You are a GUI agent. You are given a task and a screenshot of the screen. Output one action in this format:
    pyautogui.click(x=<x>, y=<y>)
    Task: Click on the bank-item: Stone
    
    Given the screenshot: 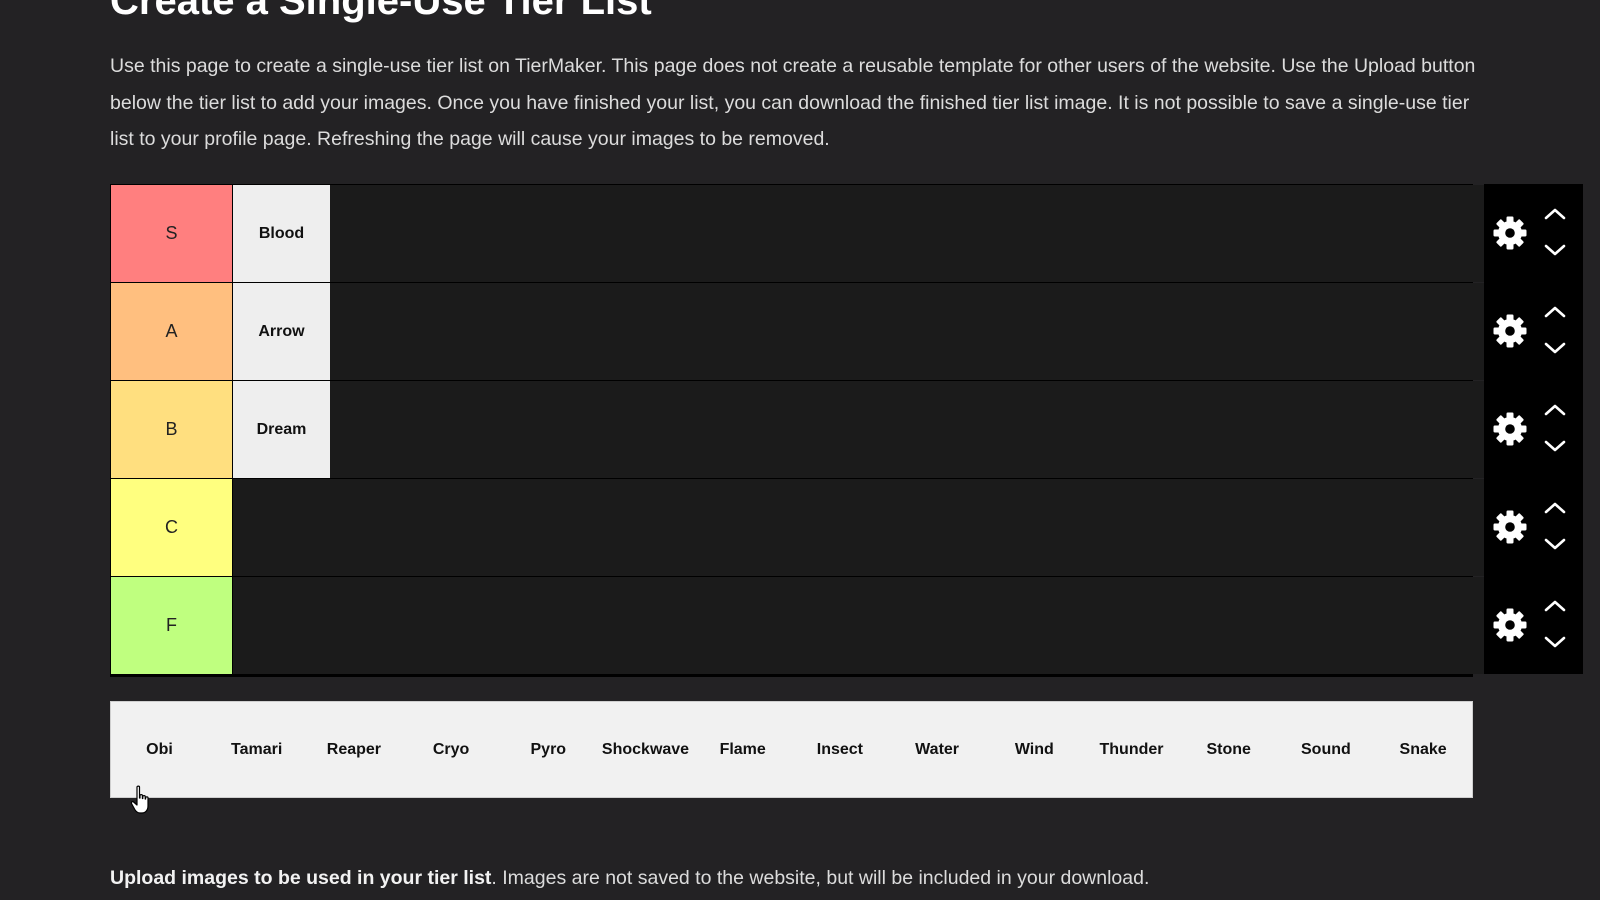 What is the action you would take?
    pyautogui.click(x=1228, y=749)
    